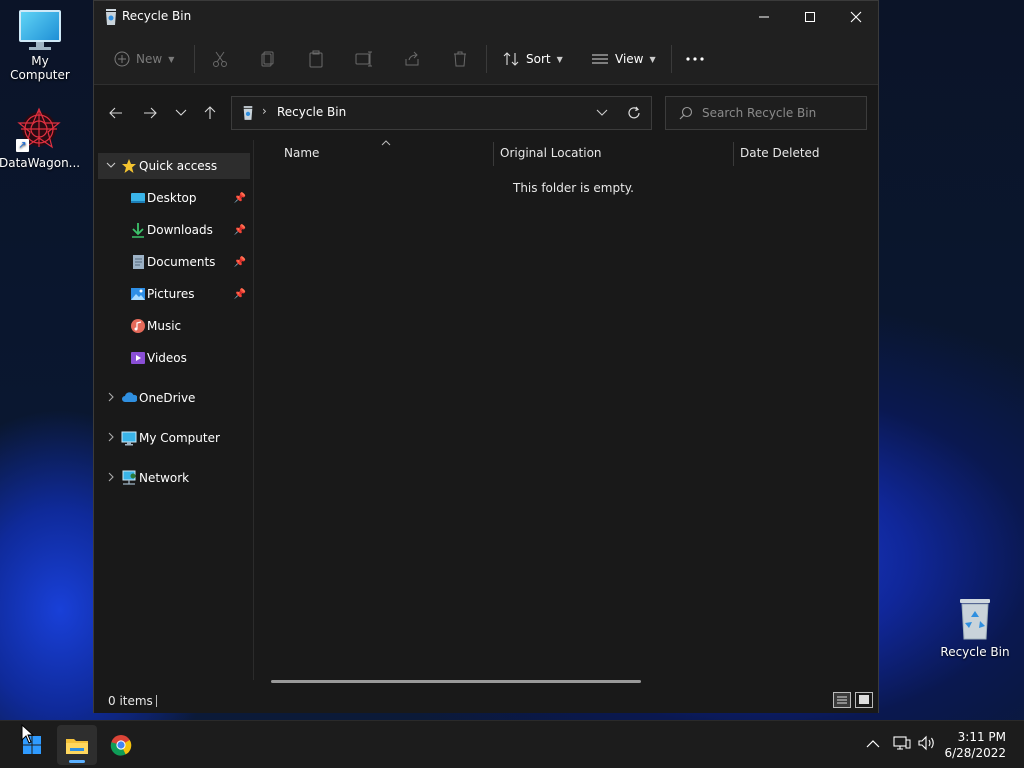  I want to click on ellipsis-icon, so click(695, 59).